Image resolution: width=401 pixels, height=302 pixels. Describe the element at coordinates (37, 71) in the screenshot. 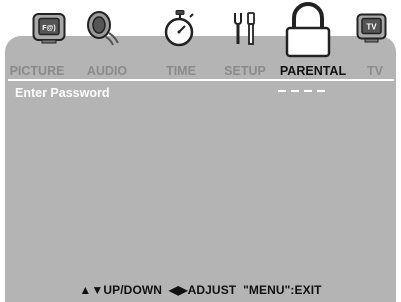

I see `tab-picture: PICTURE` at that location.